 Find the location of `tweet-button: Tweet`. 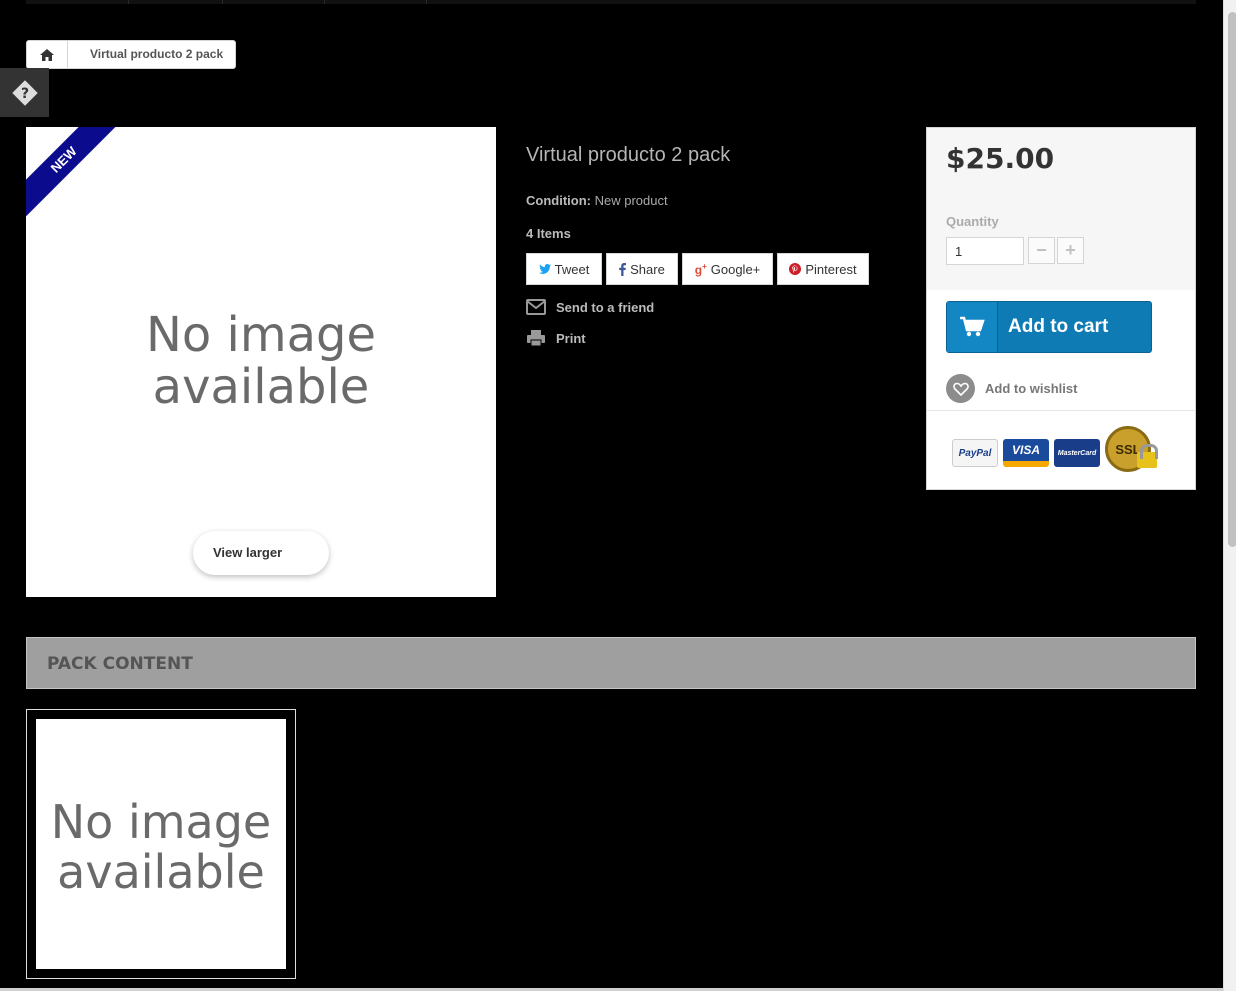

tweet-button: Tweet is located at coordinates (564, 269).